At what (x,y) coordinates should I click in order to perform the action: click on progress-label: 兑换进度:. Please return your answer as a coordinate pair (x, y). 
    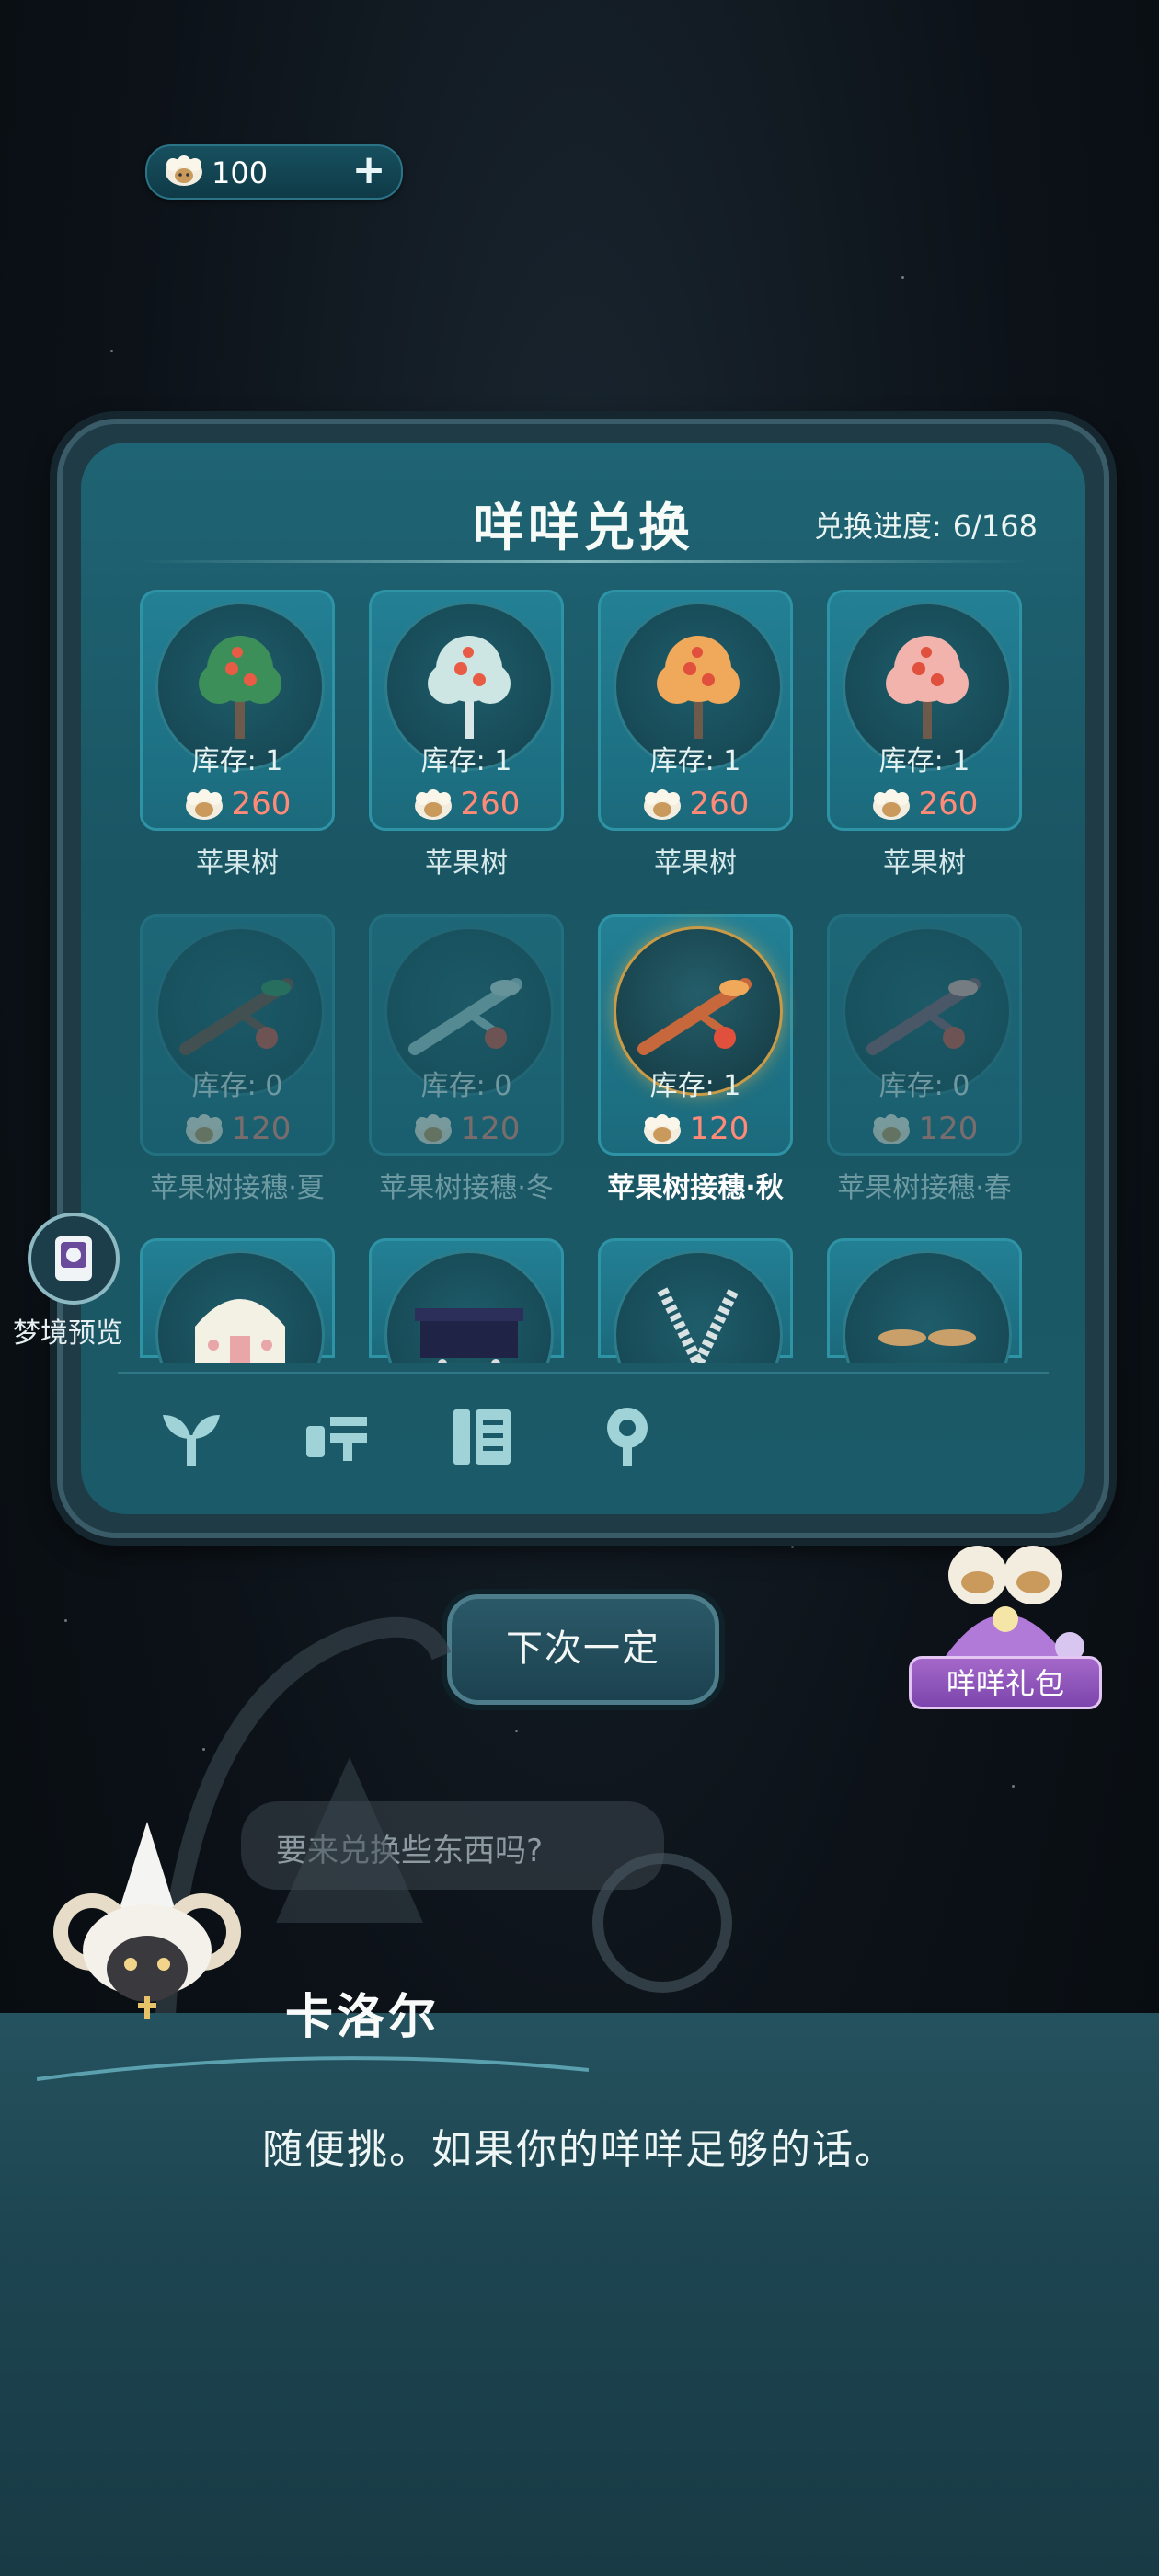
    Looking at the image, I should click on (877, 526).